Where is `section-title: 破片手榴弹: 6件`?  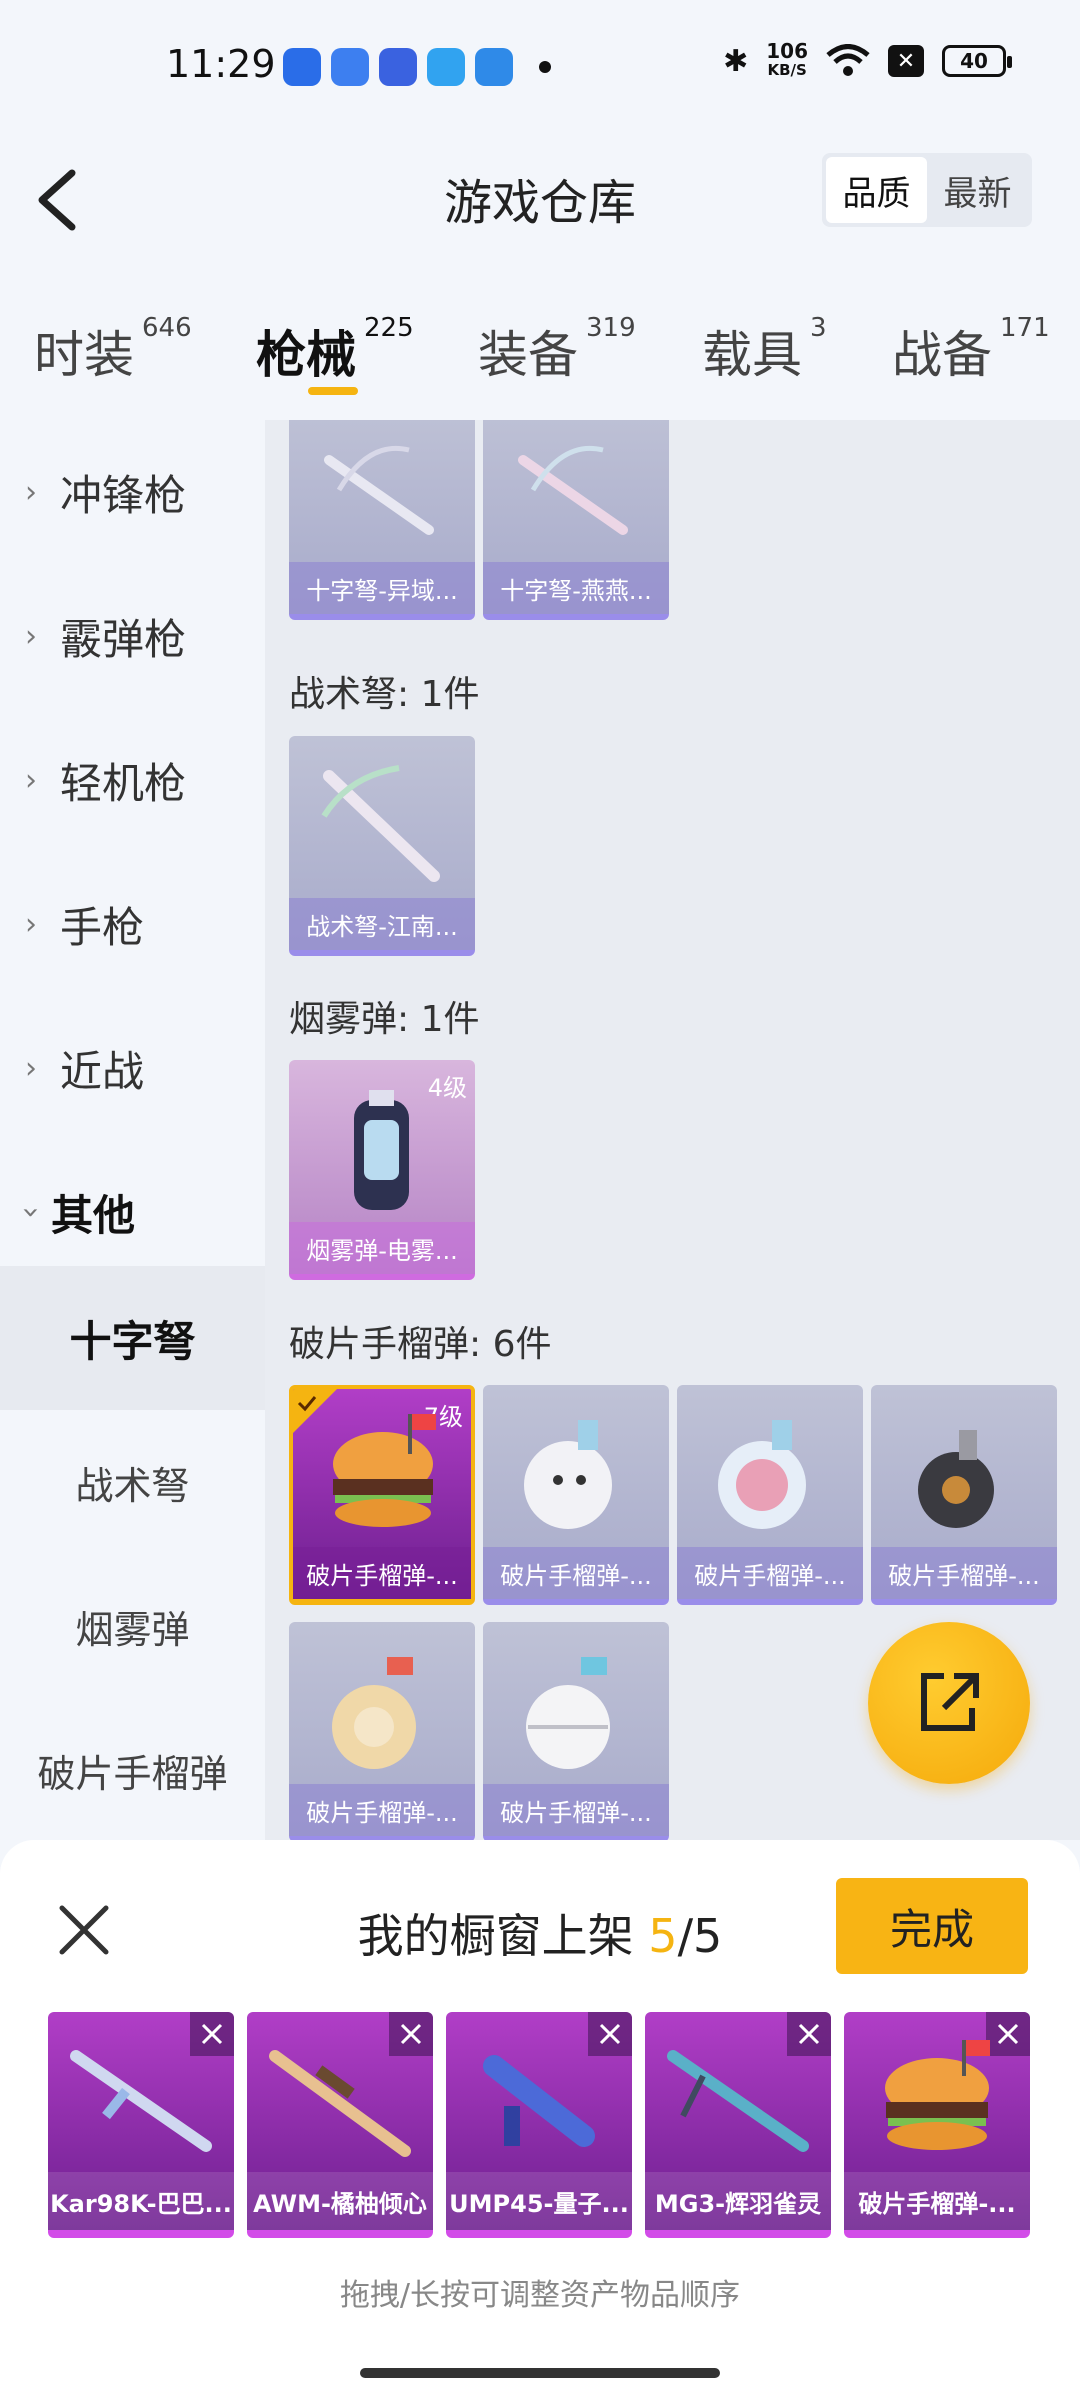
section-title: 破片手榴弹: 6件 is located at coordinates (420, 1344).